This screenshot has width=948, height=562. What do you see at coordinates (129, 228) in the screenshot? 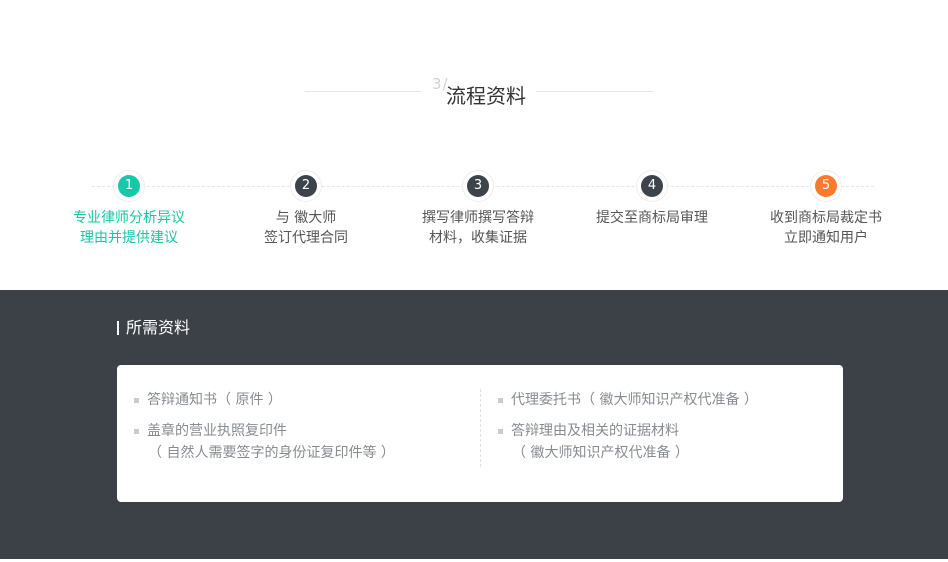
I see `step-label: 专业律师分析异议 理由并提供建议` at bounding box center [129, 228].